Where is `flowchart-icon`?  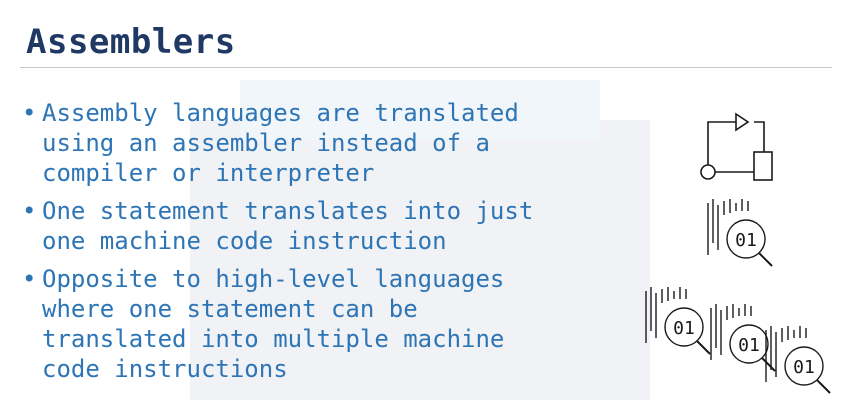
flowchart-icon is located at coordinates (736, 146).